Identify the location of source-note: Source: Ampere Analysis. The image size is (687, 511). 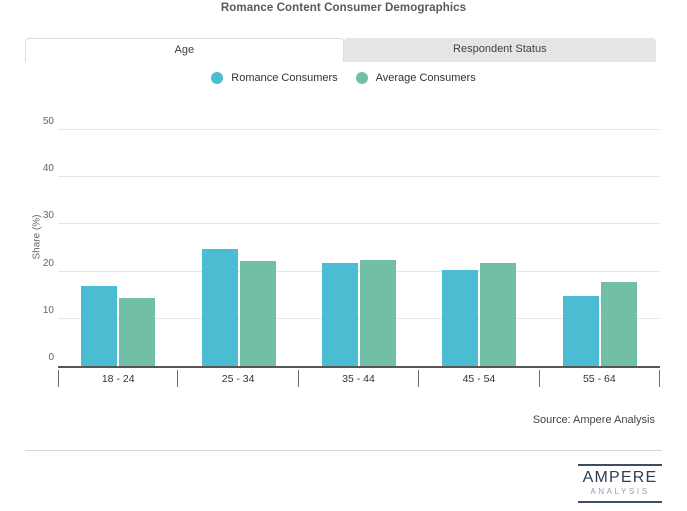
(593, 420).